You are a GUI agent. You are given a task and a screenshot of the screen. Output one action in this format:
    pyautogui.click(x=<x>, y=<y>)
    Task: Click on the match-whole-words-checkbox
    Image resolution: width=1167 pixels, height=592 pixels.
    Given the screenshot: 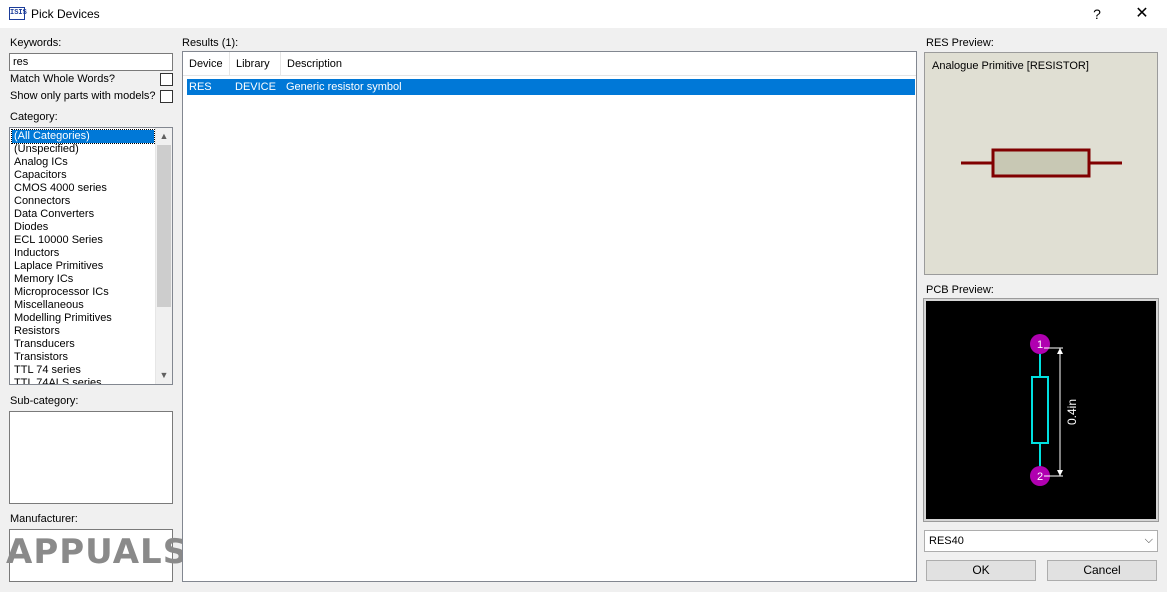 What is the action you would take?
    pyautogui.click(x=166, y=79)
    